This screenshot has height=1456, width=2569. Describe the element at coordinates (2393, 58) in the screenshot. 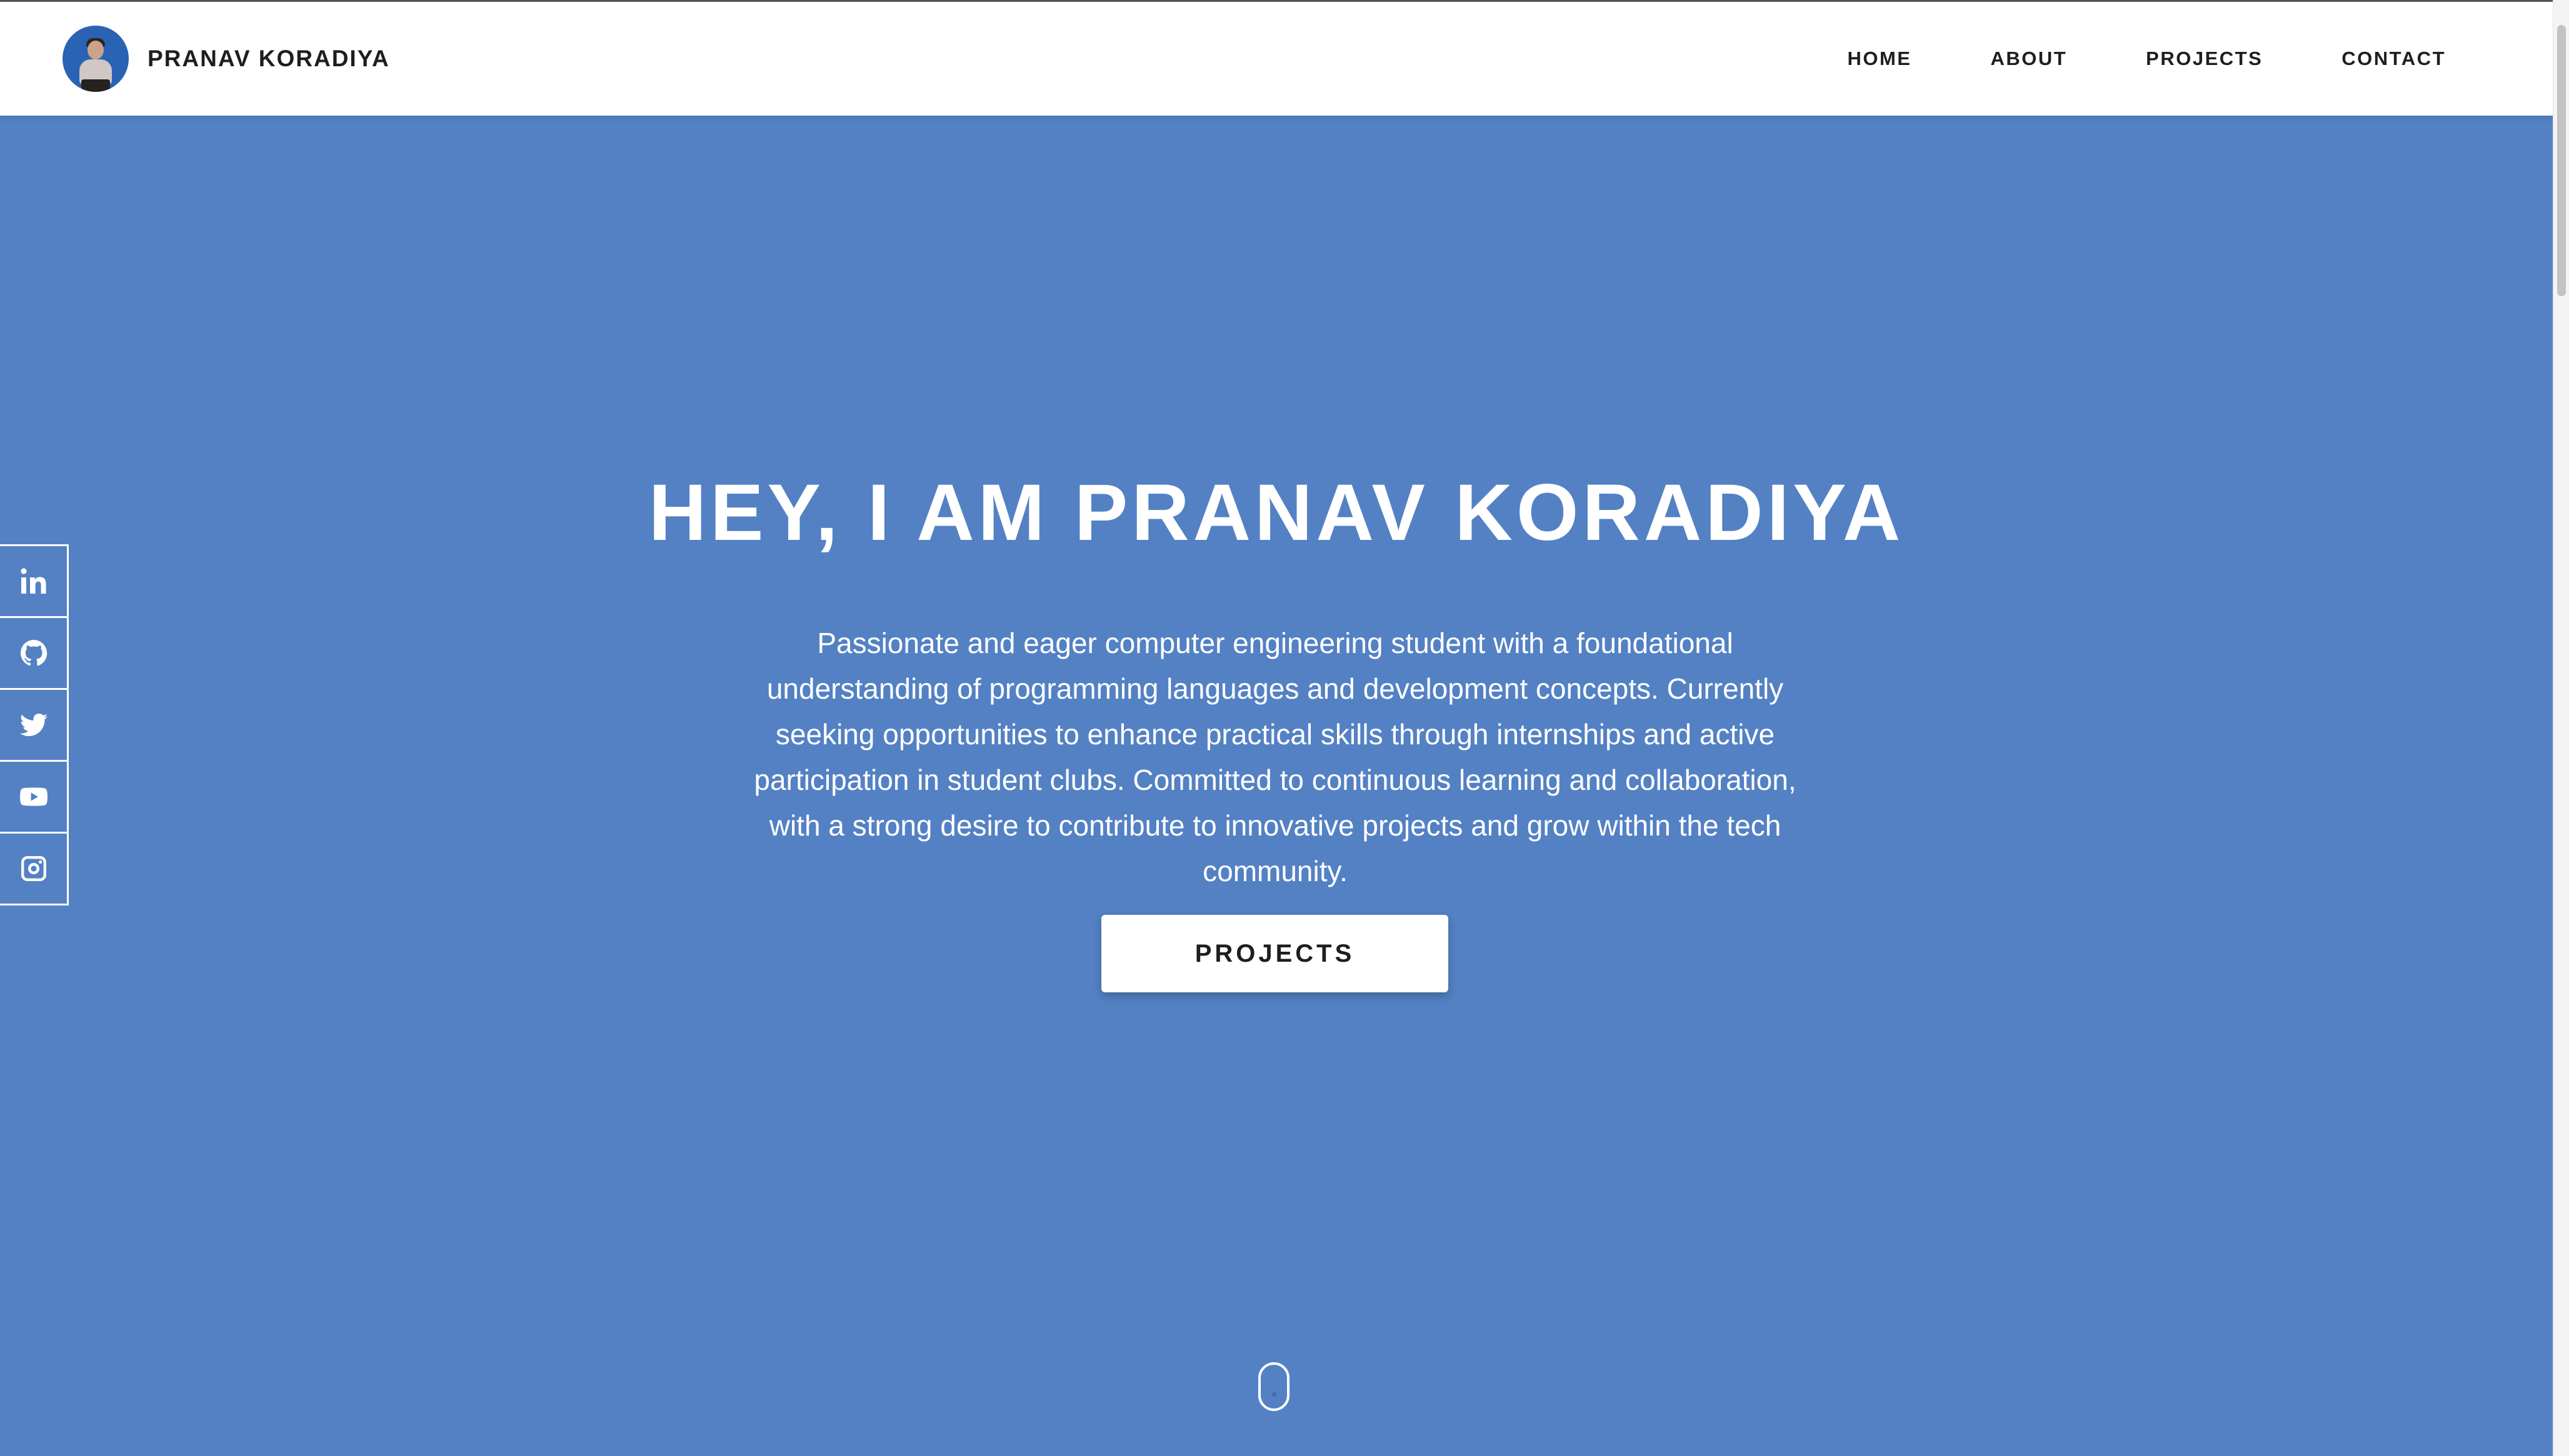

I see `nav-contact-link: CONTACT` at that location.